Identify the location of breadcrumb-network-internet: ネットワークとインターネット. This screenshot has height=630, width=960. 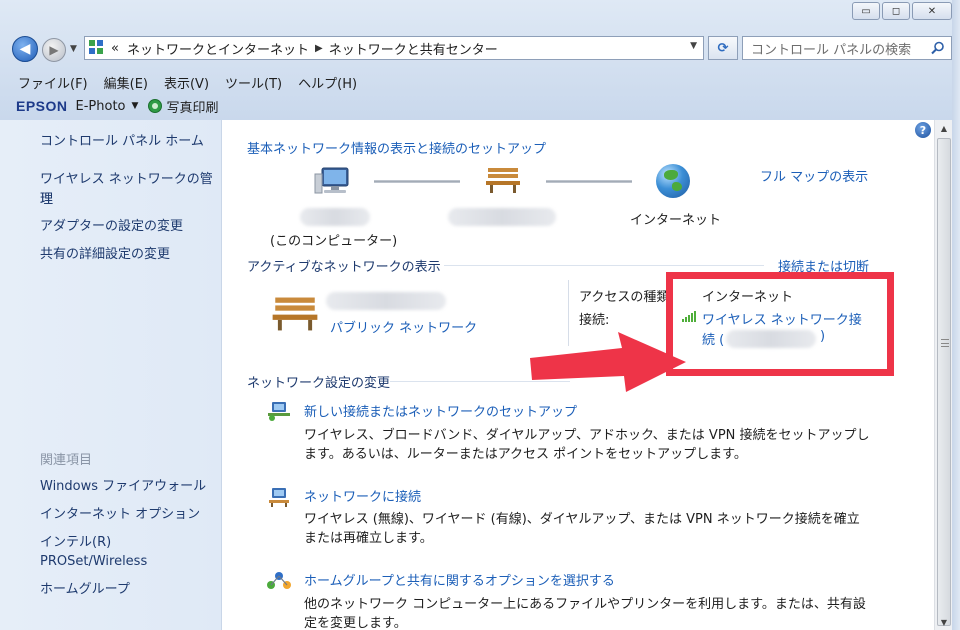
(218, 48).